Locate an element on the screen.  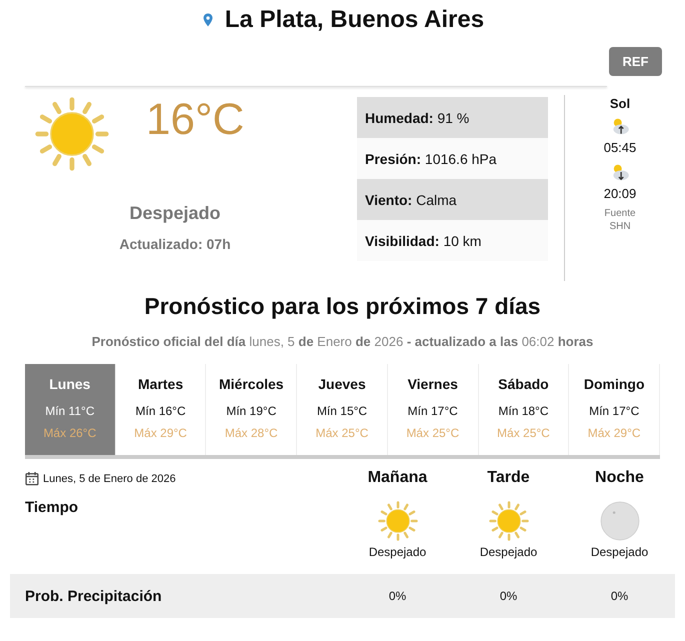
day-tab: Lunes Mín 11°C Máx 26°C is located at coordinates (70, 409).